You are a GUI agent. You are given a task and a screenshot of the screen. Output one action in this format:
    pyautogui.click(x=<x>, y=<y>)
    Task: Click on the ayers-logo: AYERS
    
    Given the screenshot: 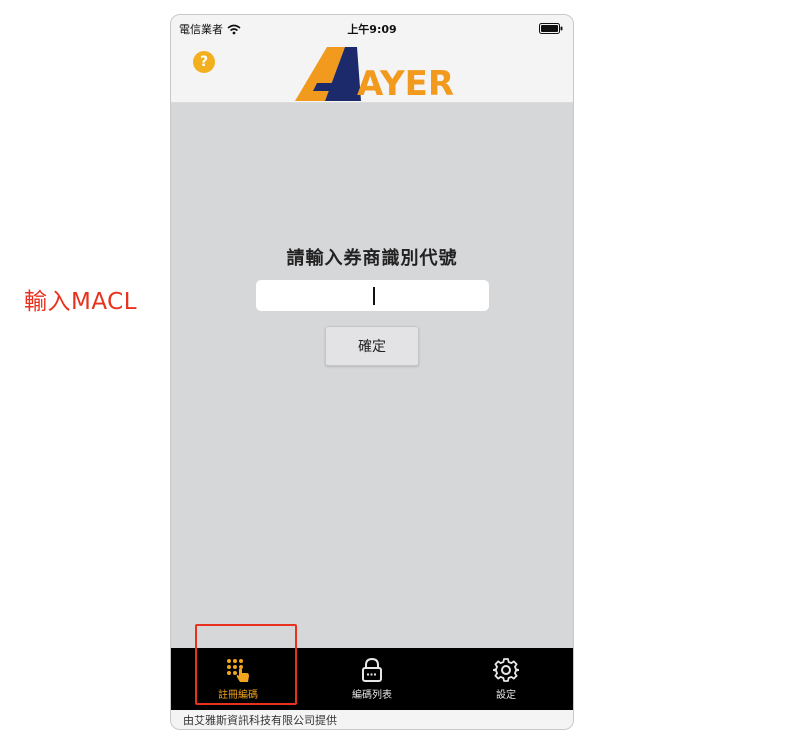 What is the action you would take?
    pyautogui.click(x=375, y=75)
    